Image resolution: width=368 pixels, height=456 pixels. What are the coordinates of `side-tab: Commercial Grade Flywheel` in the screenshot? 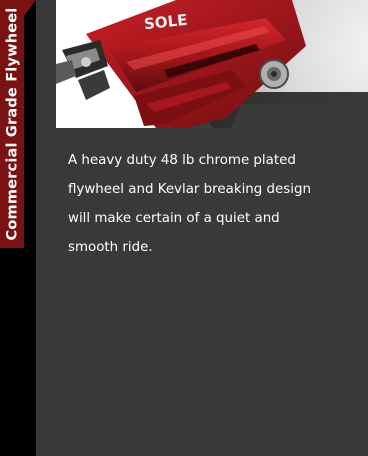 It's located at (18, 228).